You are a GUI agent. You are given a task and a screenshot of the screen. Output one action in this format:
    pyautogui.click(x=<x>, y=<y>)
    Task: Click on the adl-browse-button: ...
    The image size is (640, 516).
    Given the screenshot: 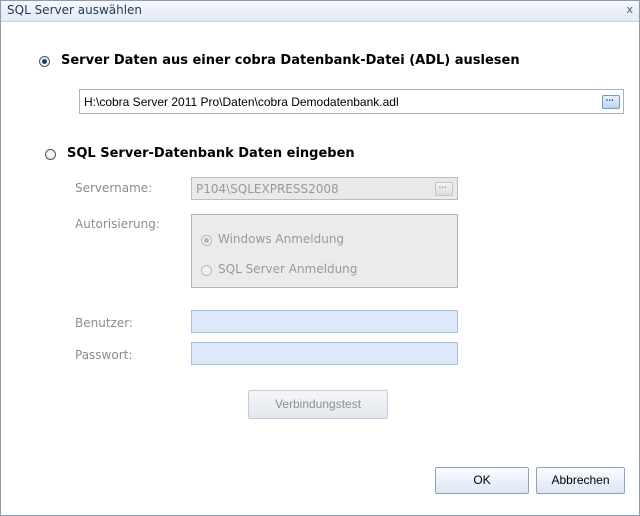 What is the action you would take?
    pyautogui.click(x=611, y=99)
    